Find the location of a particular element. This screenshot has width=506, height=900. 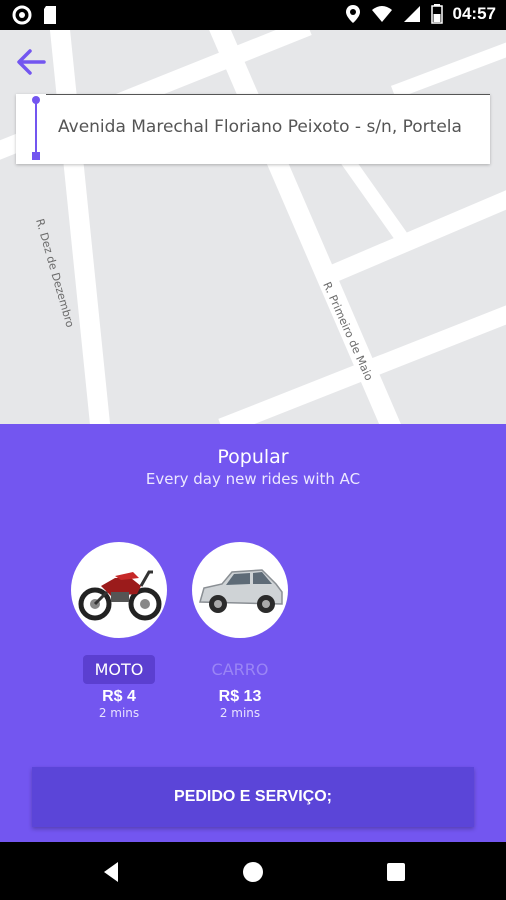

order-button: PEDIDO E SERVIÇO; is located at coordinates (253, 797).